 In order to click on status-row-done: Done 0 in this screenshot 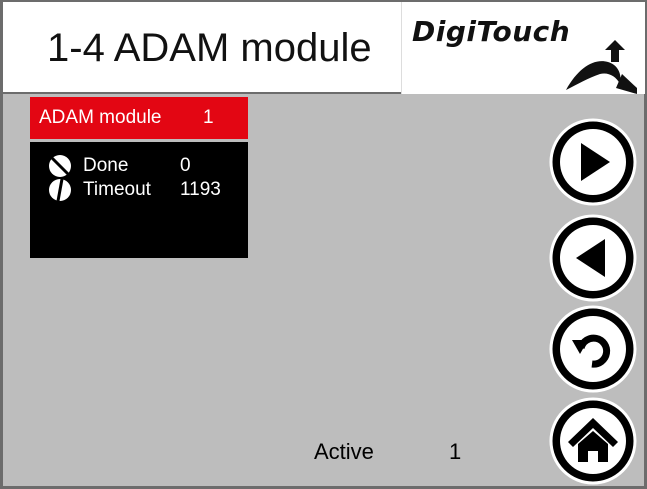, I will do `click(139, 166)`.